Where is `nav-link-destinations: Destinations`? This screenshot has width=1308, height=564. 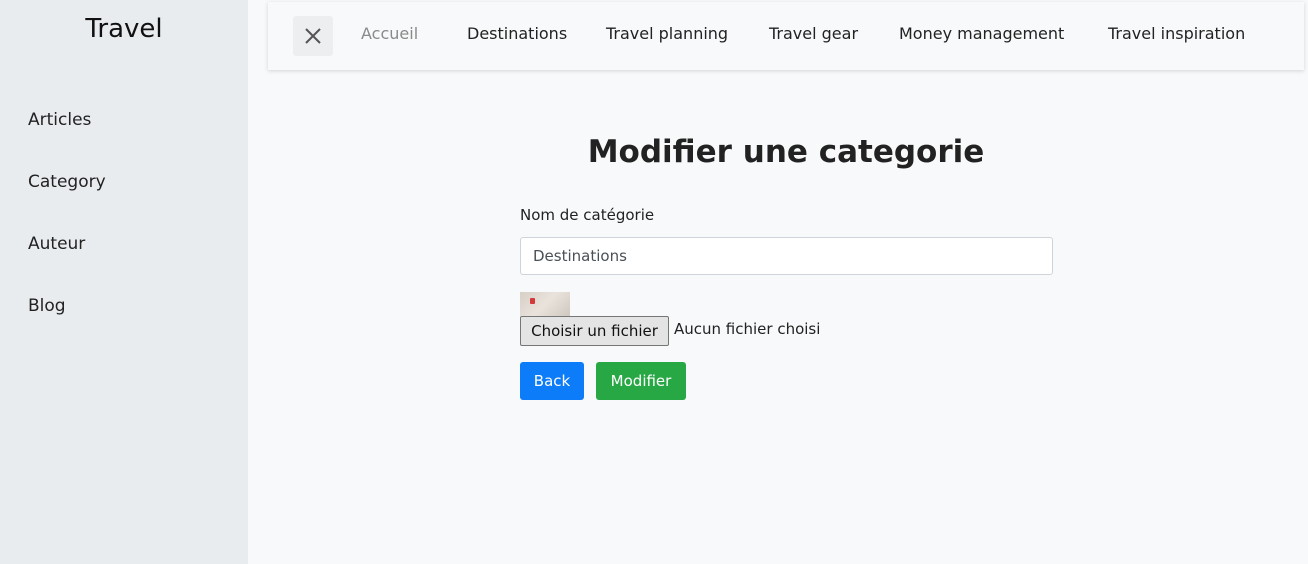 nav-link-destinations: Destinations is located at coordinates (517, 33).